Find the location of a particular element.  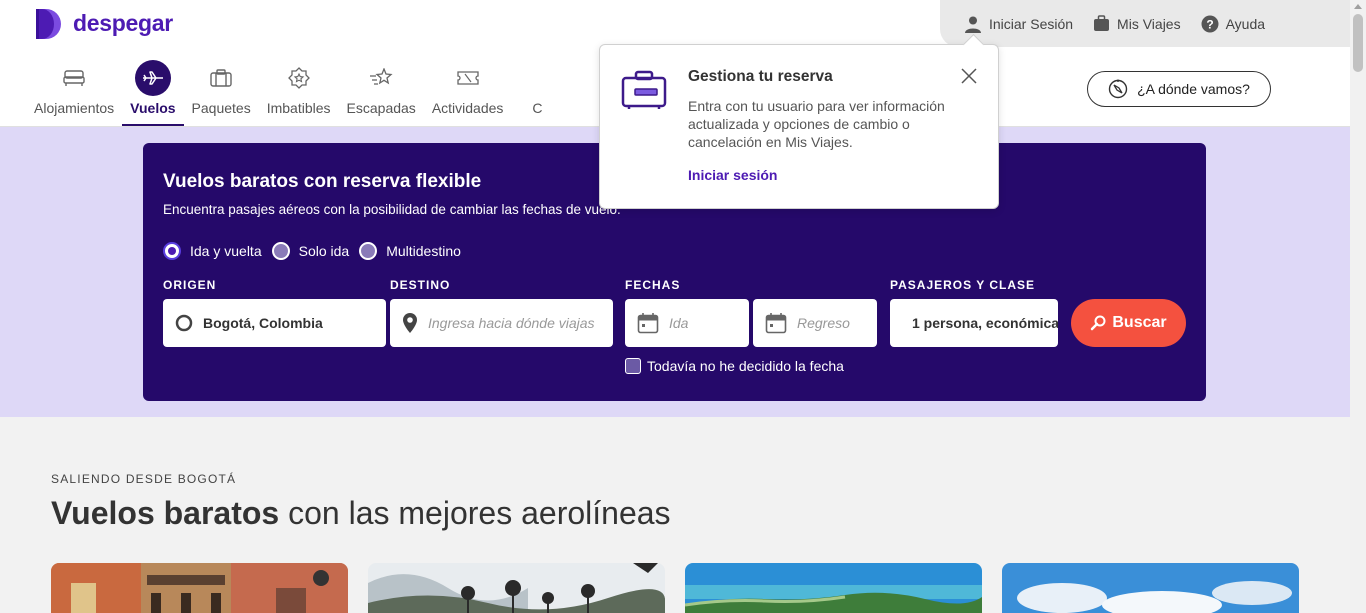

nav-label-alojamientos: Alojamientos is located at coordinates (74, 108).